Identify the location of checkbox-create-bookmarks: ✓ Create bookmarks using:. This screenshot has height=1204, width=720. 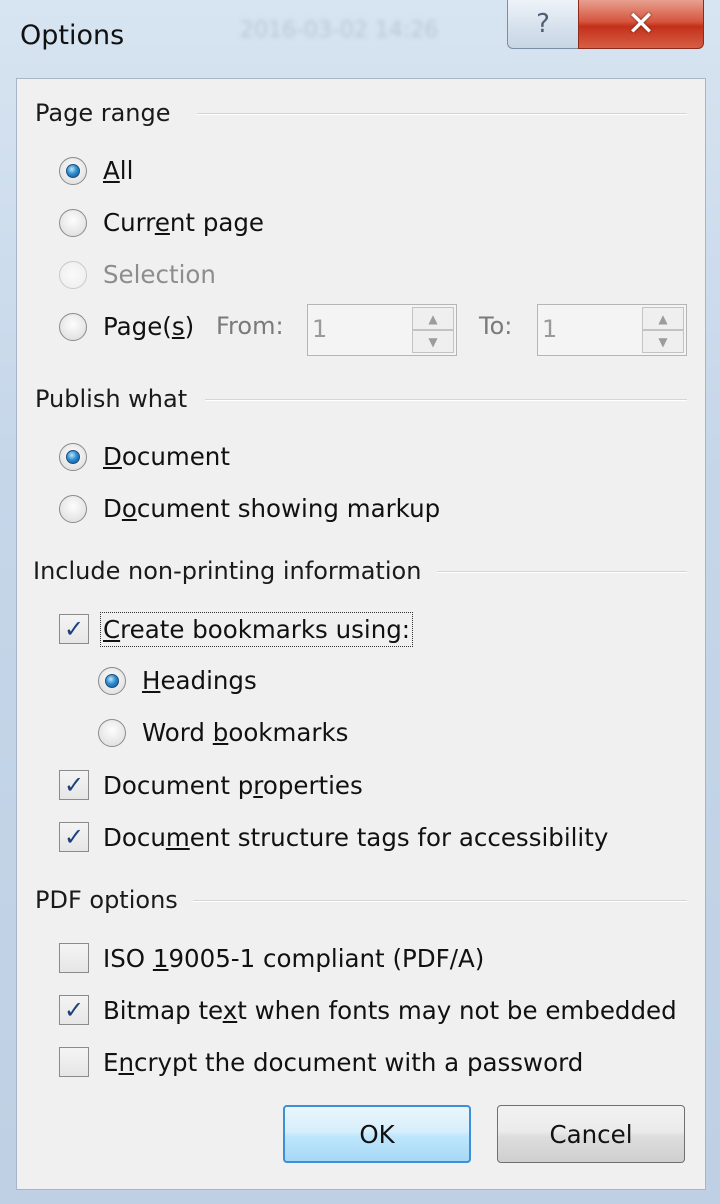
(236, 629).